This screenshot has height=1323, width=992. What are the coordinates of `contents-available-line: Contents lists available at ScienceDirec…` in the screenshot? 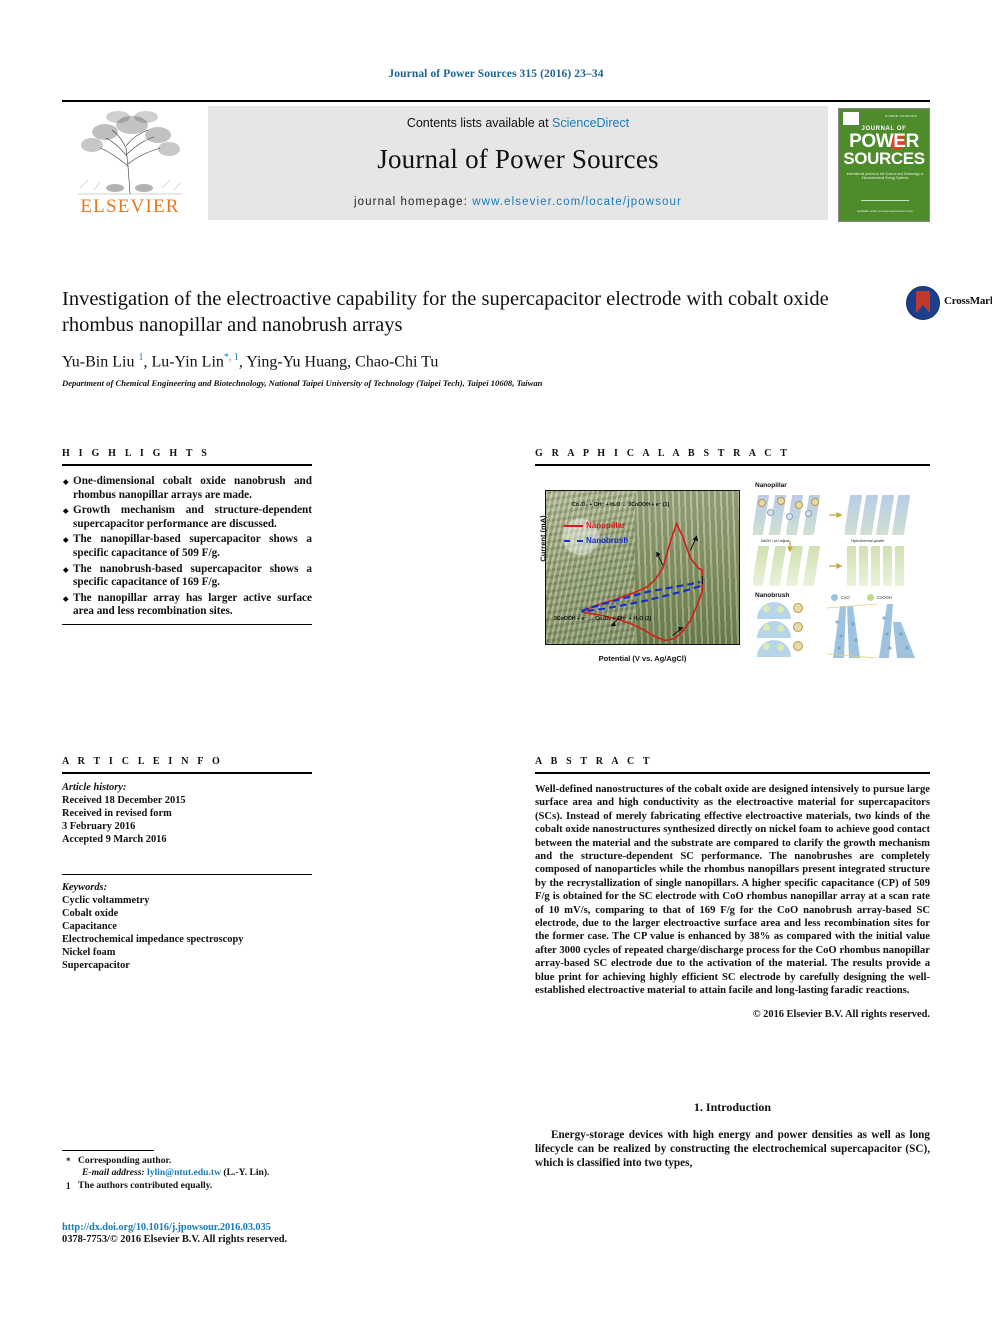 It's located at (518, 123).